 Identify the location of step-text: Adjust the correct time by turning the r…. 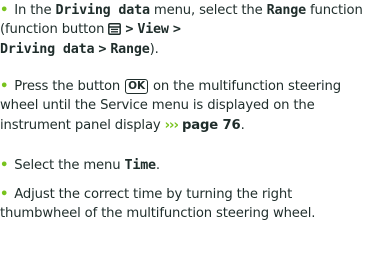
(158, 204).